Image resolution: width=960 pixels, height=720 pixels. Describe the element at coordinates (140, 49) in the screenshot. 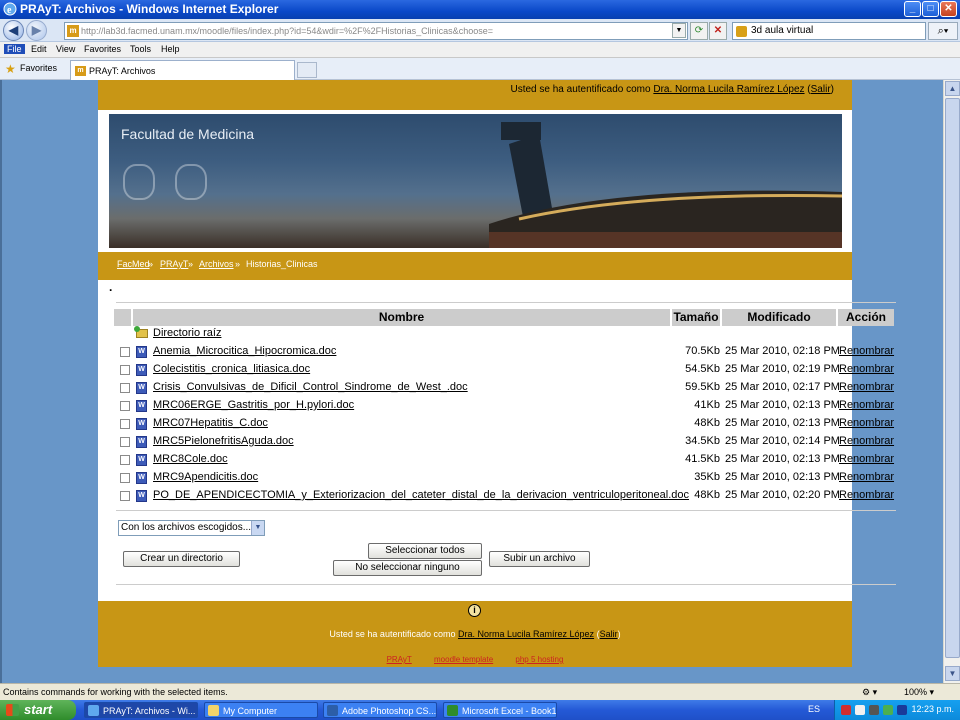

I see `menu-tools: Tools` at that location.